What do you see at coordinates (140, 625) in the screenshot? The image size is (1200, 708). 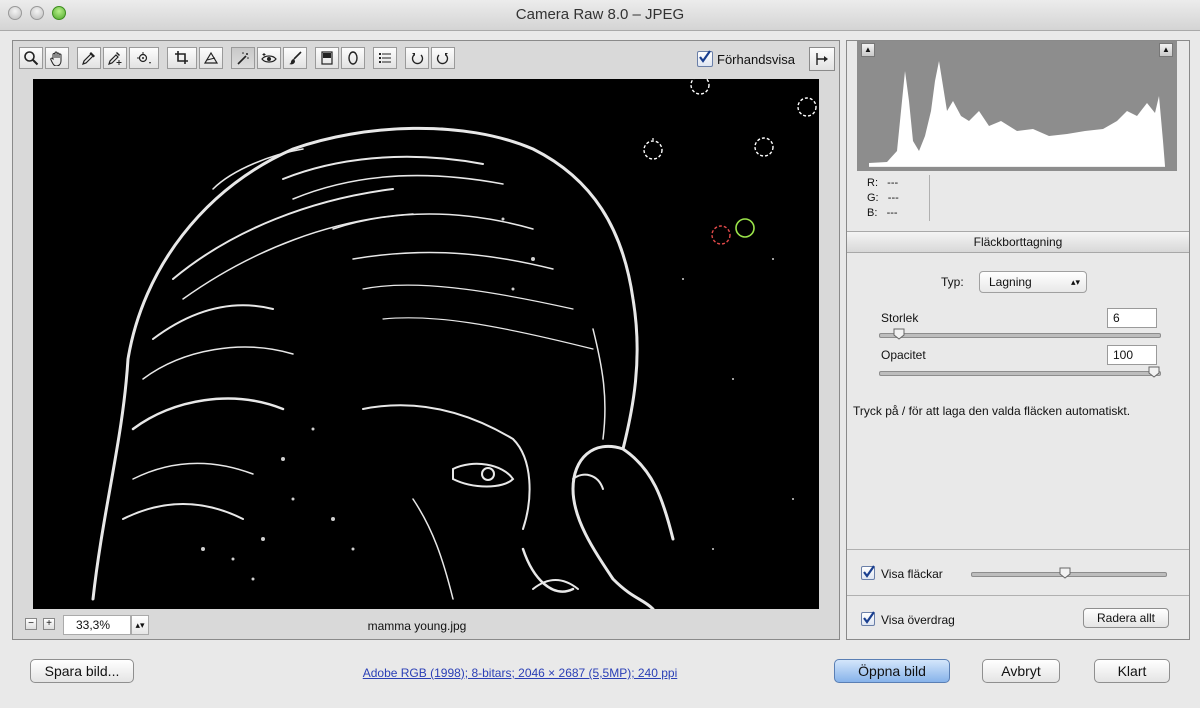 I see `zoom-stepper: ▴▾` at bounding box center [140, 625].